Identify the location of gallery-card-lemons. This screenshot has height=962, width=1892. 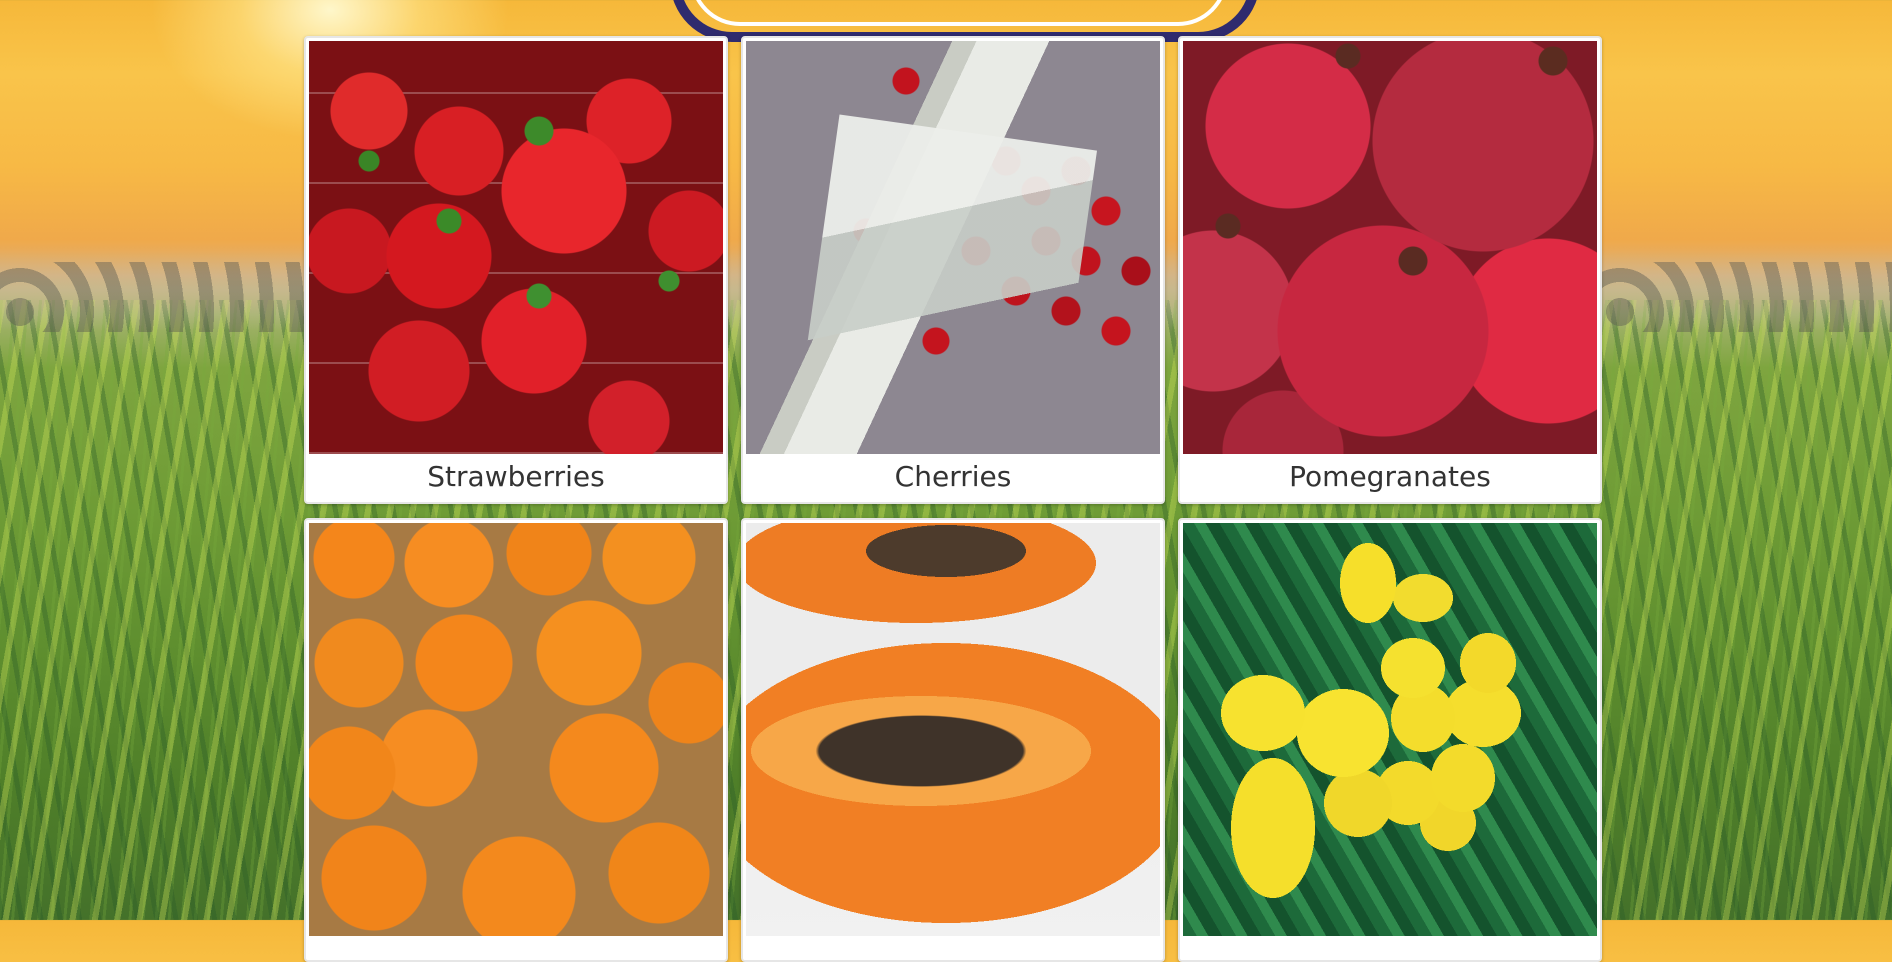
(1390, 740).